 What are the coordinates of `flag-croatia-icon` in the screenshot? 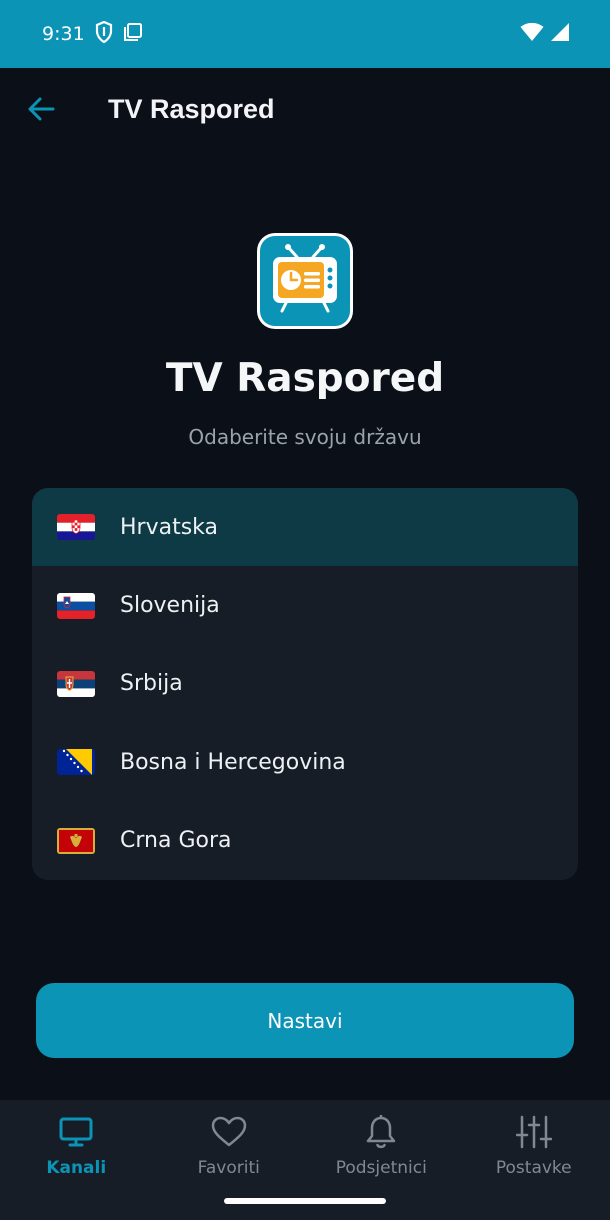 It's located at (76, 527).